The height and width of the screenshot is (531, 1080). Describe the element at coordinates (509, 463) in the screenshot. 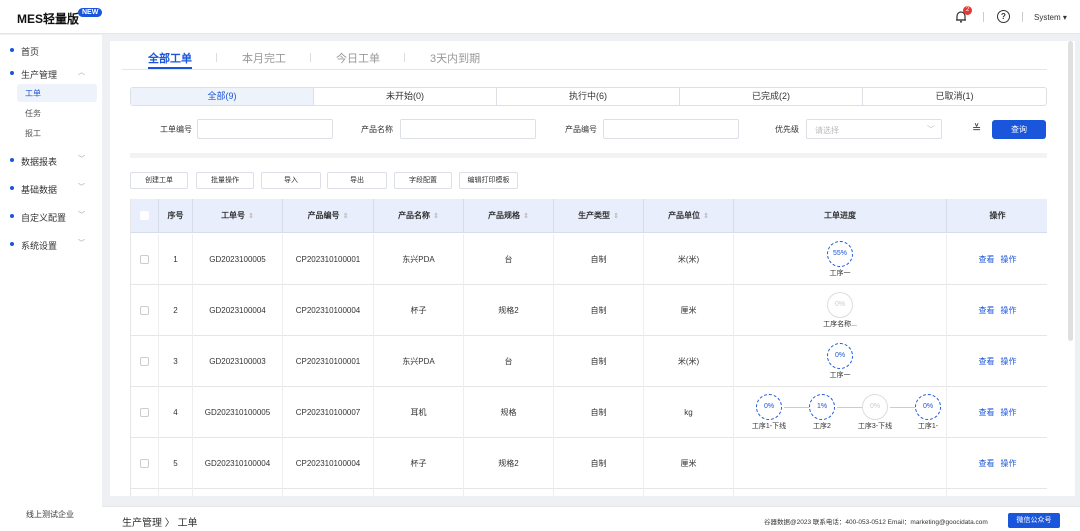

I see `cell-spec: 规格2` at that location.